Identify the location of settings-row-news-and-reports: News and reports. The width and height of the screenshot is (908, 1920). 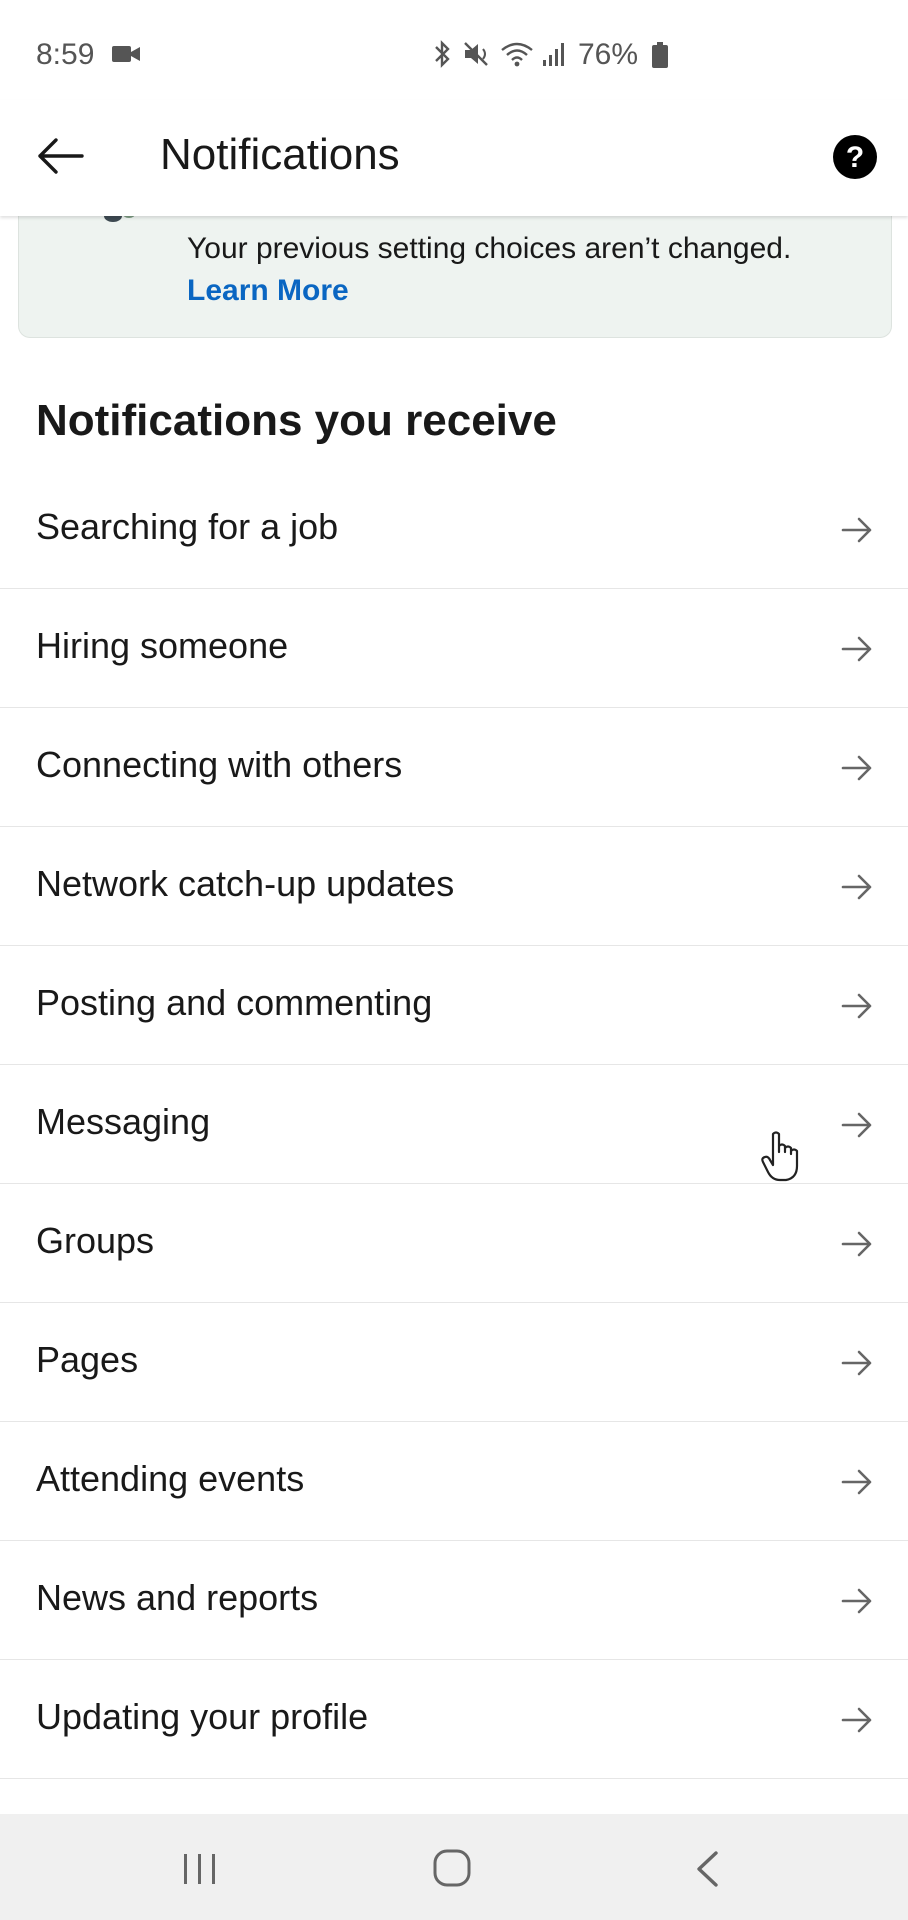
(454, 1600).